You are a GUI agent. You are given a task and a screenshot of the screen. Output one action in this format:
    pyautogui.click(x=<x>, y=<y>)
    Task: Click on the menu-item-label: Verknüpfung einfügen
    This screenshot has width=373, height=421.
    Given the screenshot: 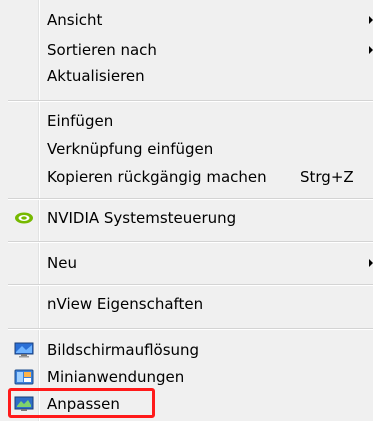 What is the action you would take?
    pyautogui.click(x=130, y=149)
    